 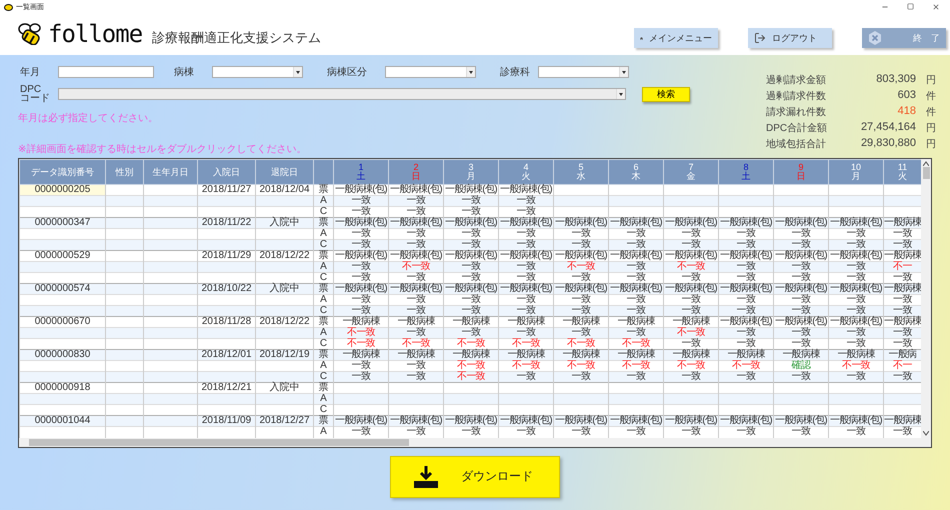 What do you see at coordinates (475, 477) in the screenshot?
I see `download-button: ダウンロード` at bounding box center [475, 477].